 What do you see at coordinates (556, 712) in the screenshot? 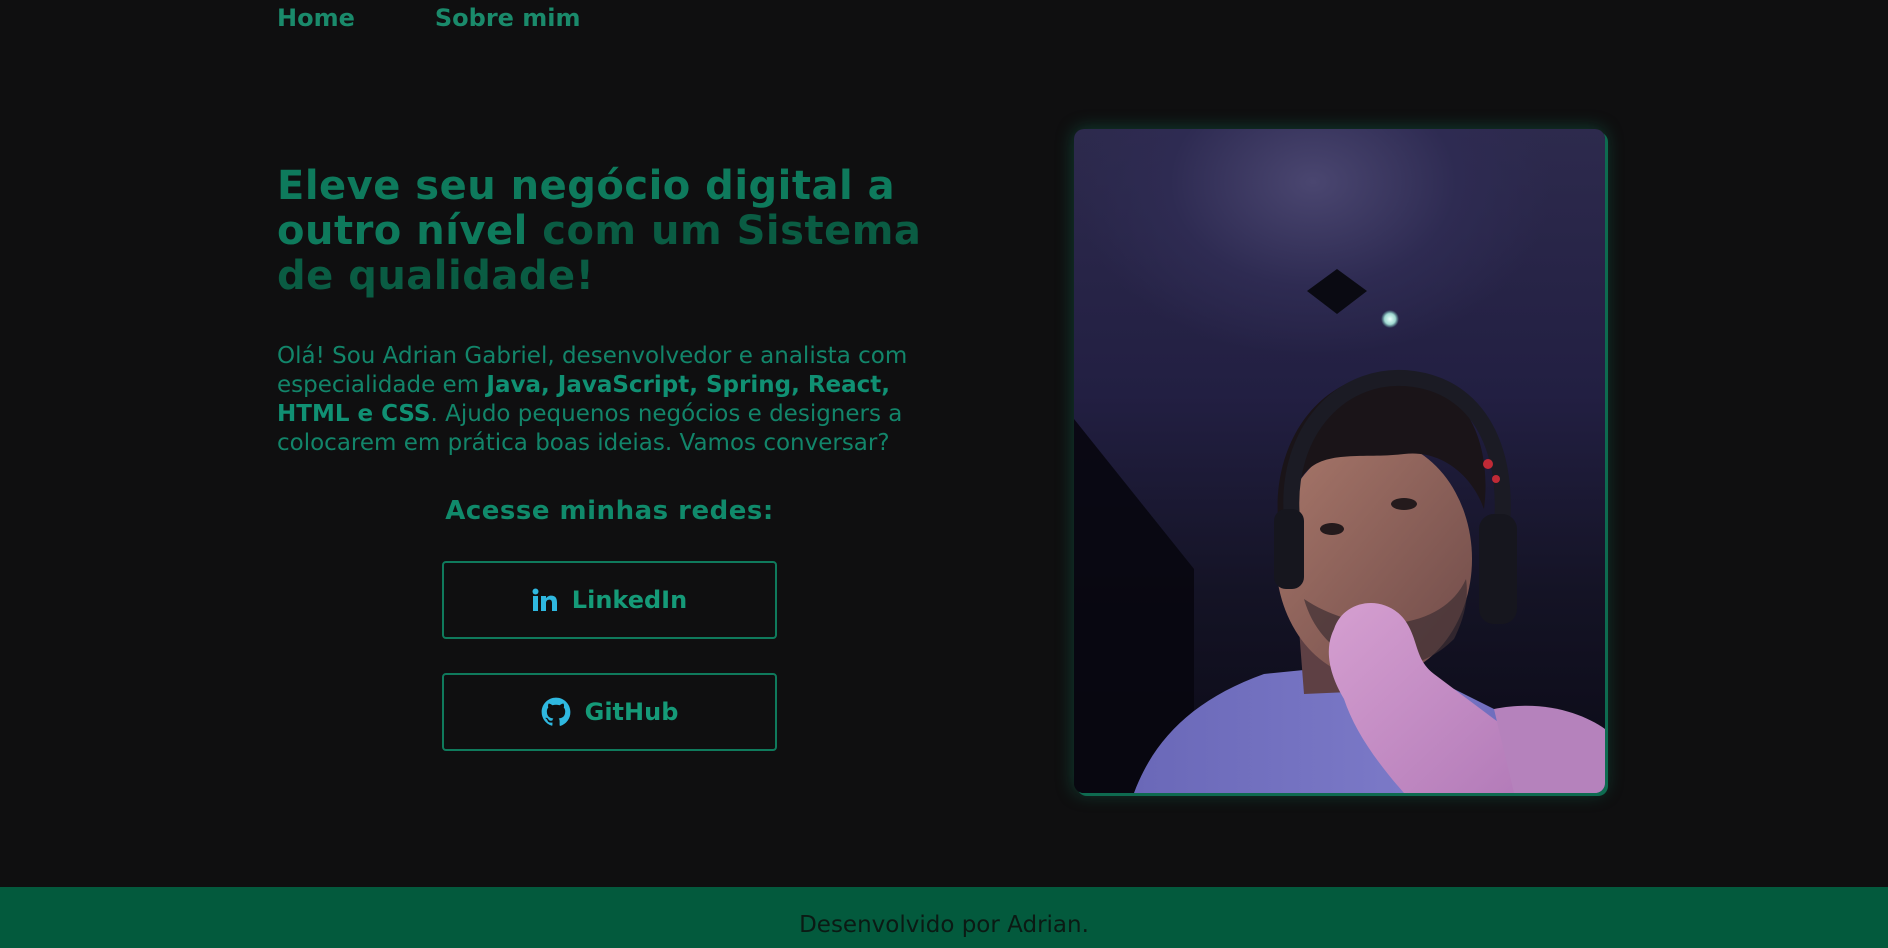
I see `github-icon` at bounding box center [556, 712].